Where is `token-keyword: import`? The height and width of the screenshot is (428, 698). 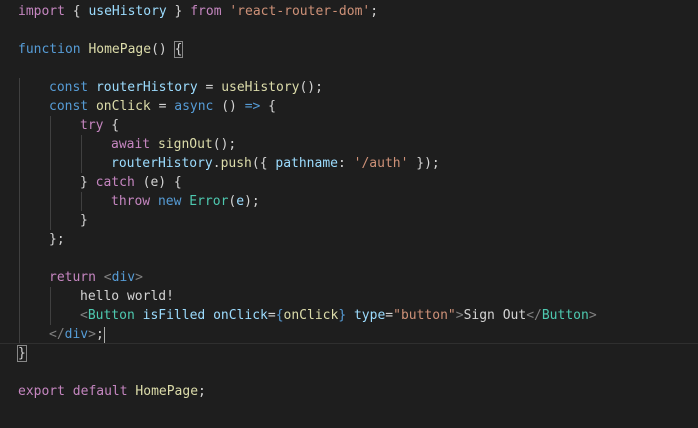 token-keyword: import is located at coordinates (41, 11).